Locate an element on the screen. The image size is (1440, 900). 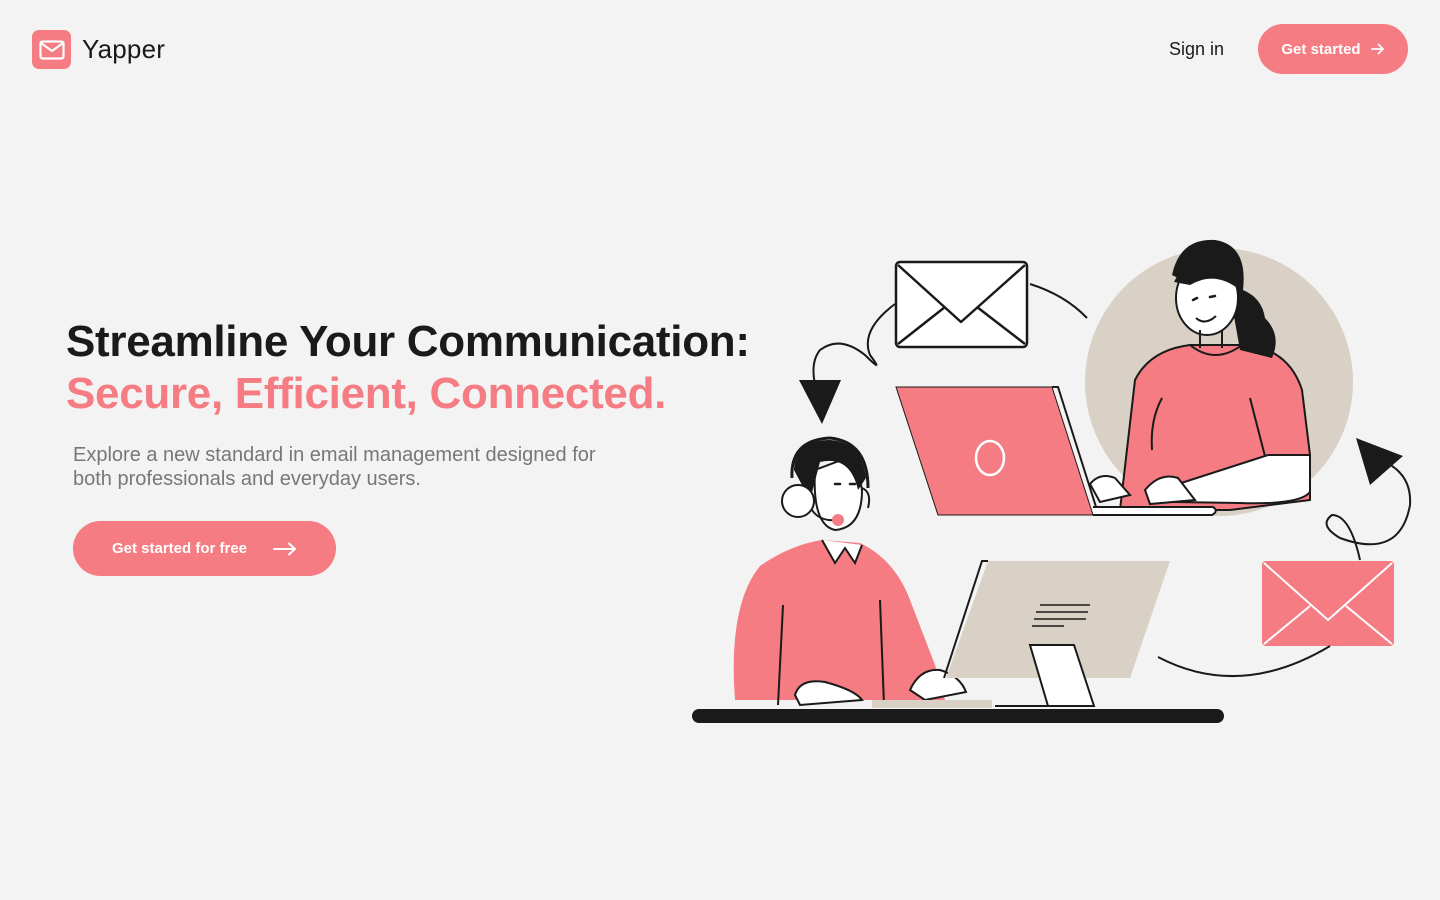
get-started-label: Get started is located at coordinates (1321, 49).